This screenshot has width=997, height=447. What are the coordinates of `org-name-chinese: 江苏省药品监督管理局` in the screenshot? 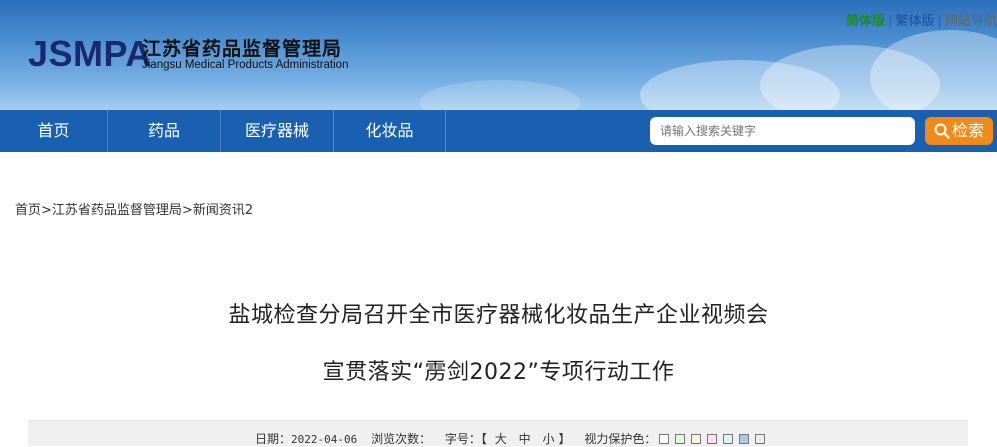 It's located at (242, 49).